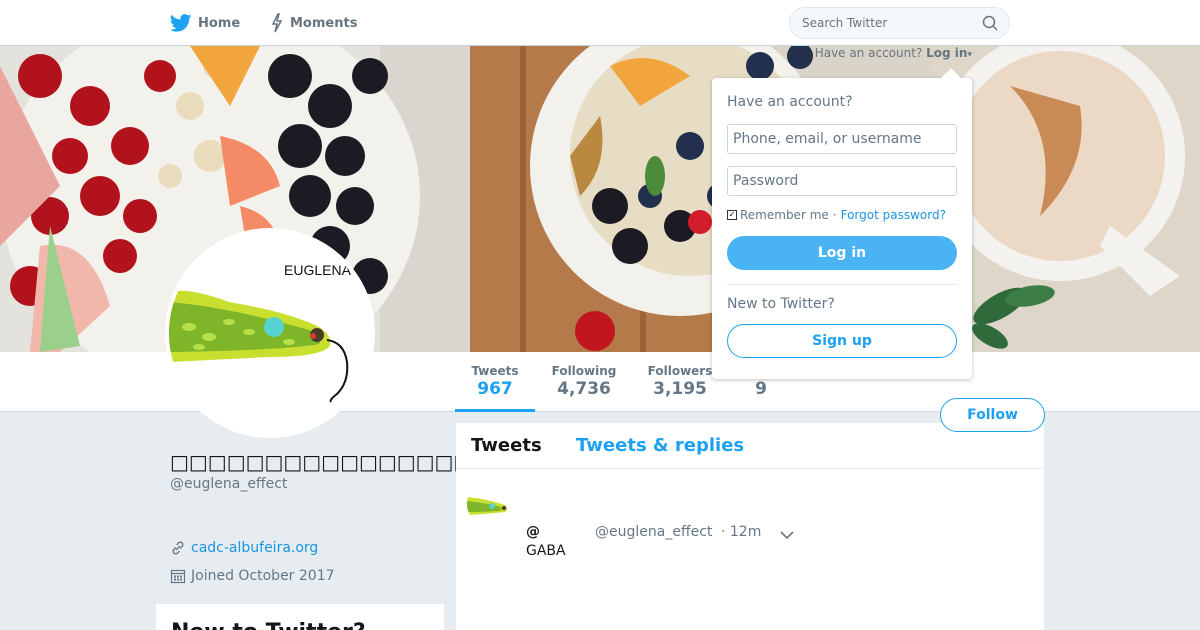 The width and height of the screenshot is (1200, 630). I want to click on stat-tweets-value: 967, so click(495, 389).